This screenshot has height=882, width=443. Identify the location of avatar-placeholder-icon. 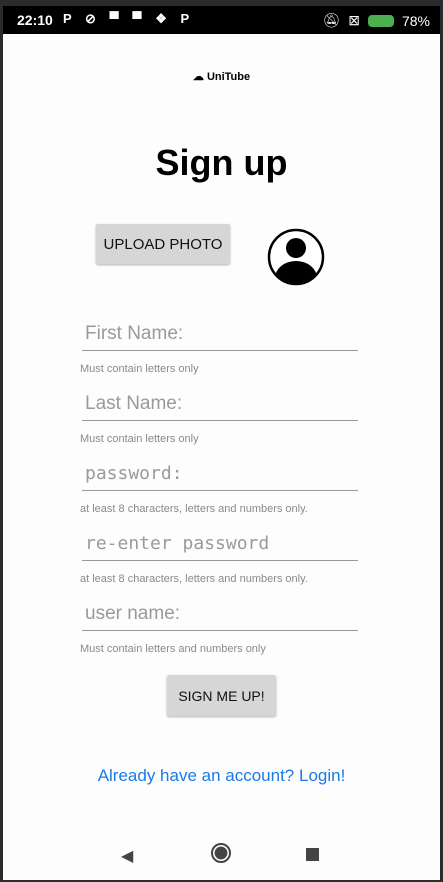
(296, 257).